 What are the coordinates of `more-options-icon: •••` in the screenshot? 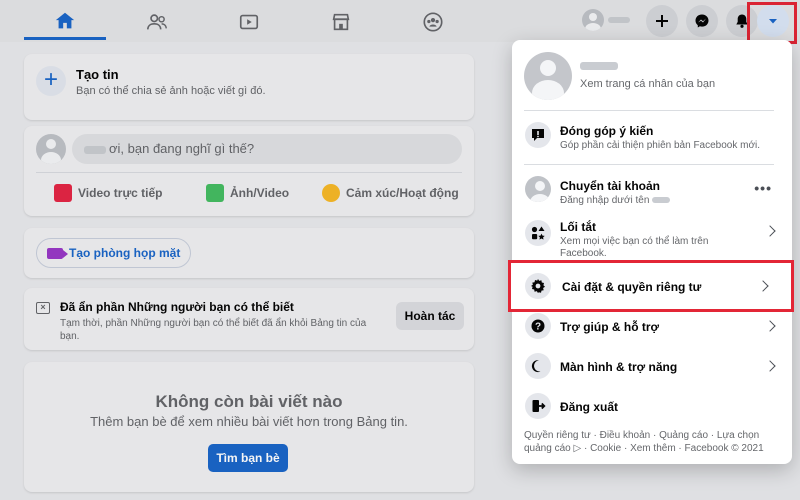 It's located at (763, 188).